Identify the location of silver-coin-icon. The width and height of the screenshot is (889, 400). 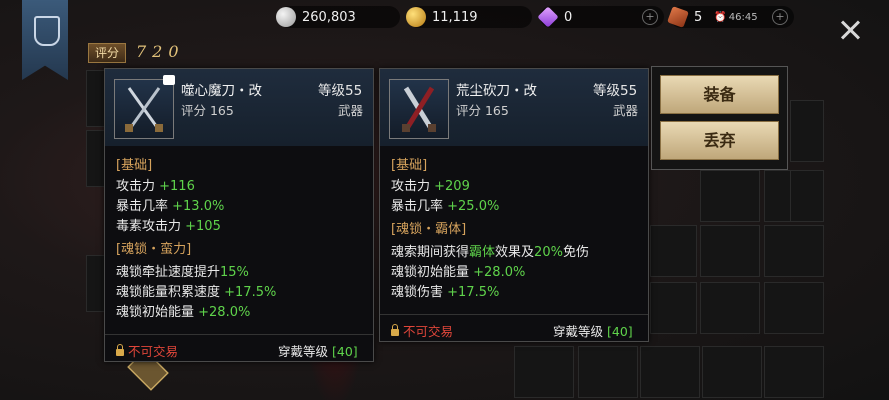
(286, 17).